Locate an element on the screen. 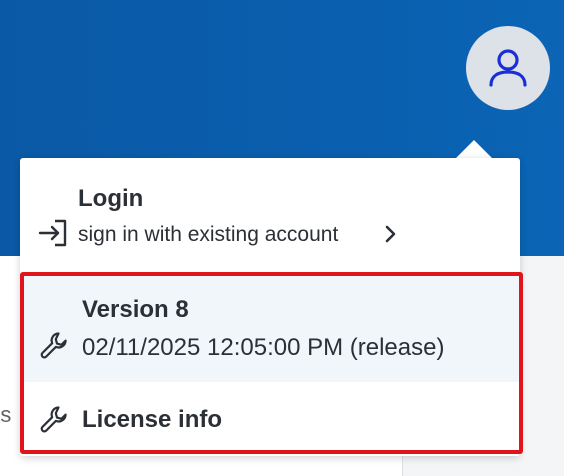 The height and width of the screenshot is (476, 564). login-subtitle: sign in with existing account is located at coordinates (208, 234).